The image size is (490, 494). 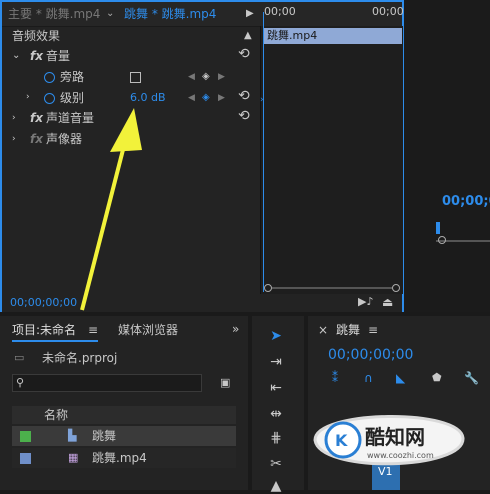 I want to click on source-clip-tab: 主要 * 跳舞.mp4, so click(x=54, y=14).